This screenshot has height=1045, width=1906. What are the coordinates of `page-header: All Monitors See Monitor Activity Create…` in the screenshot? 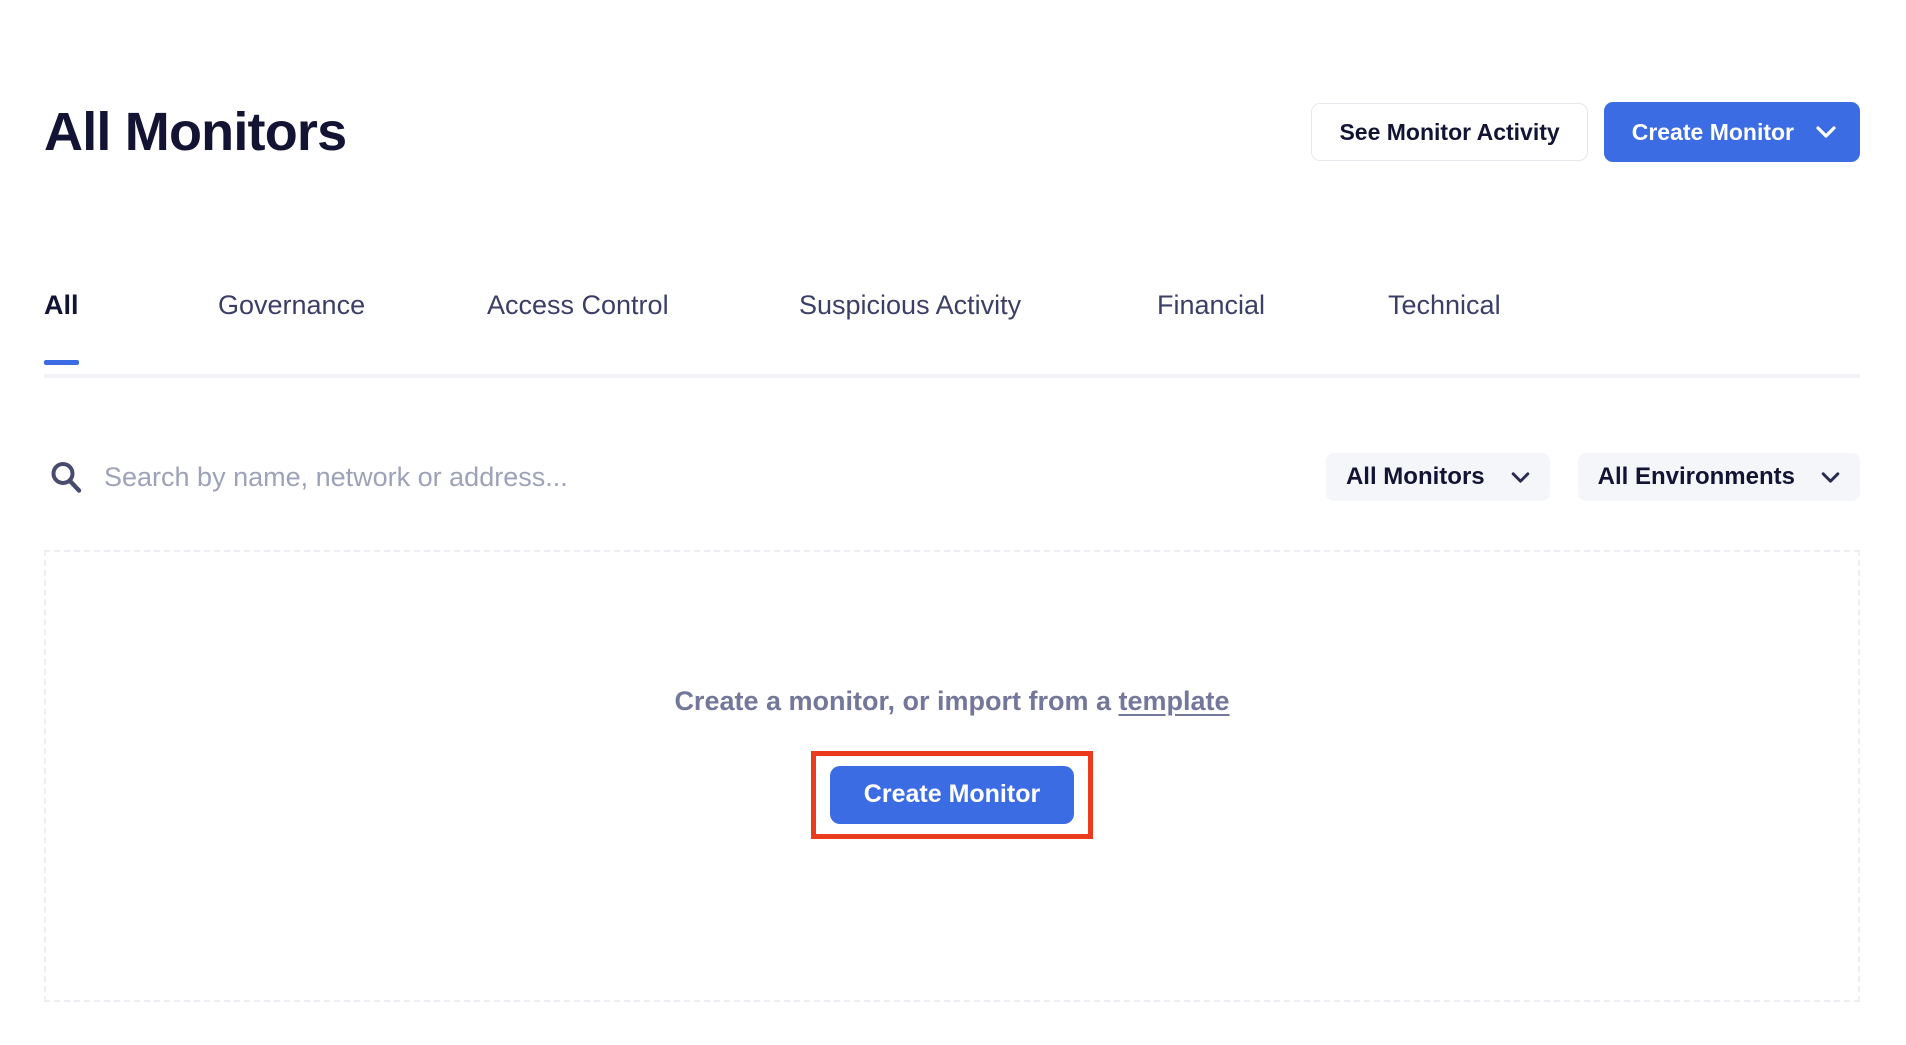 It's located at (952, 132).